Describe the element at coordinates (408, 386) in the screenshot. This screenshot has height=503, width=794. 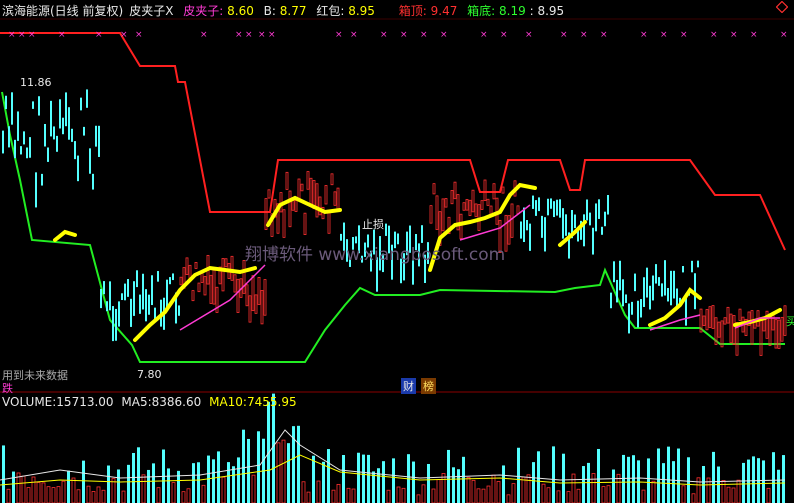
I see `cai-badge: 财` at that location.